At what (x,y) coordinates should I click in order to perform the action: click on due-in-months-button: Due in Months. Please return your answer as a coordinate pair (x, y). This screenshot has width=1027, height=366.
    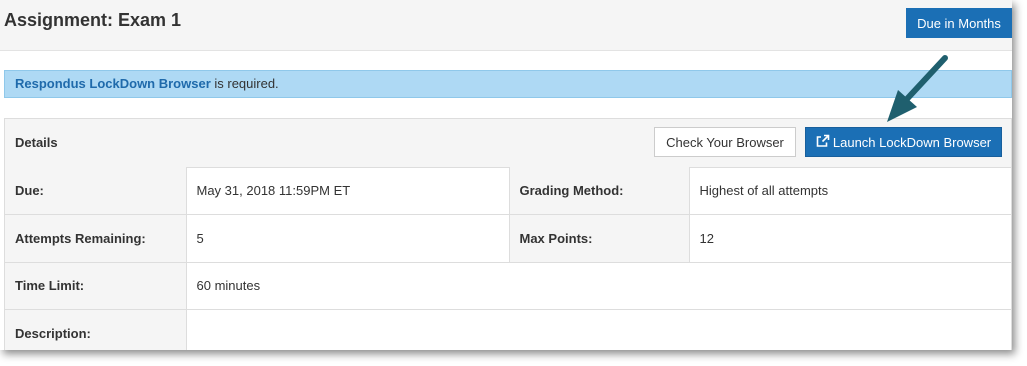
    Looking at the image, I should click on (959, 23).